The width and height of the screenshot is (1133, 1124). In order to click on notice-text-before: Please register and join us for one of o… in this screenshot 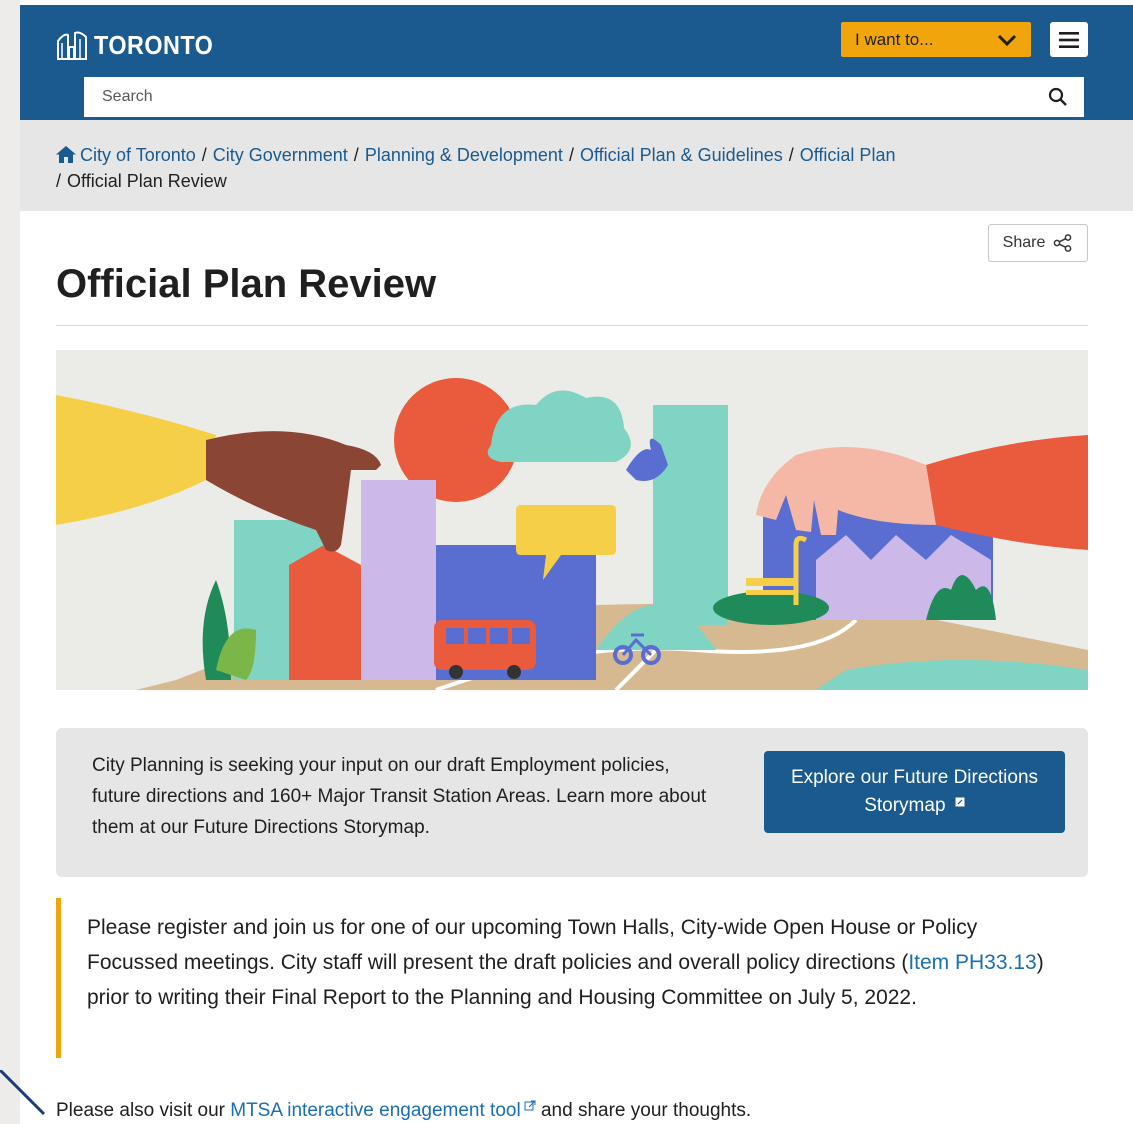, I will do `click(532, 945)`.